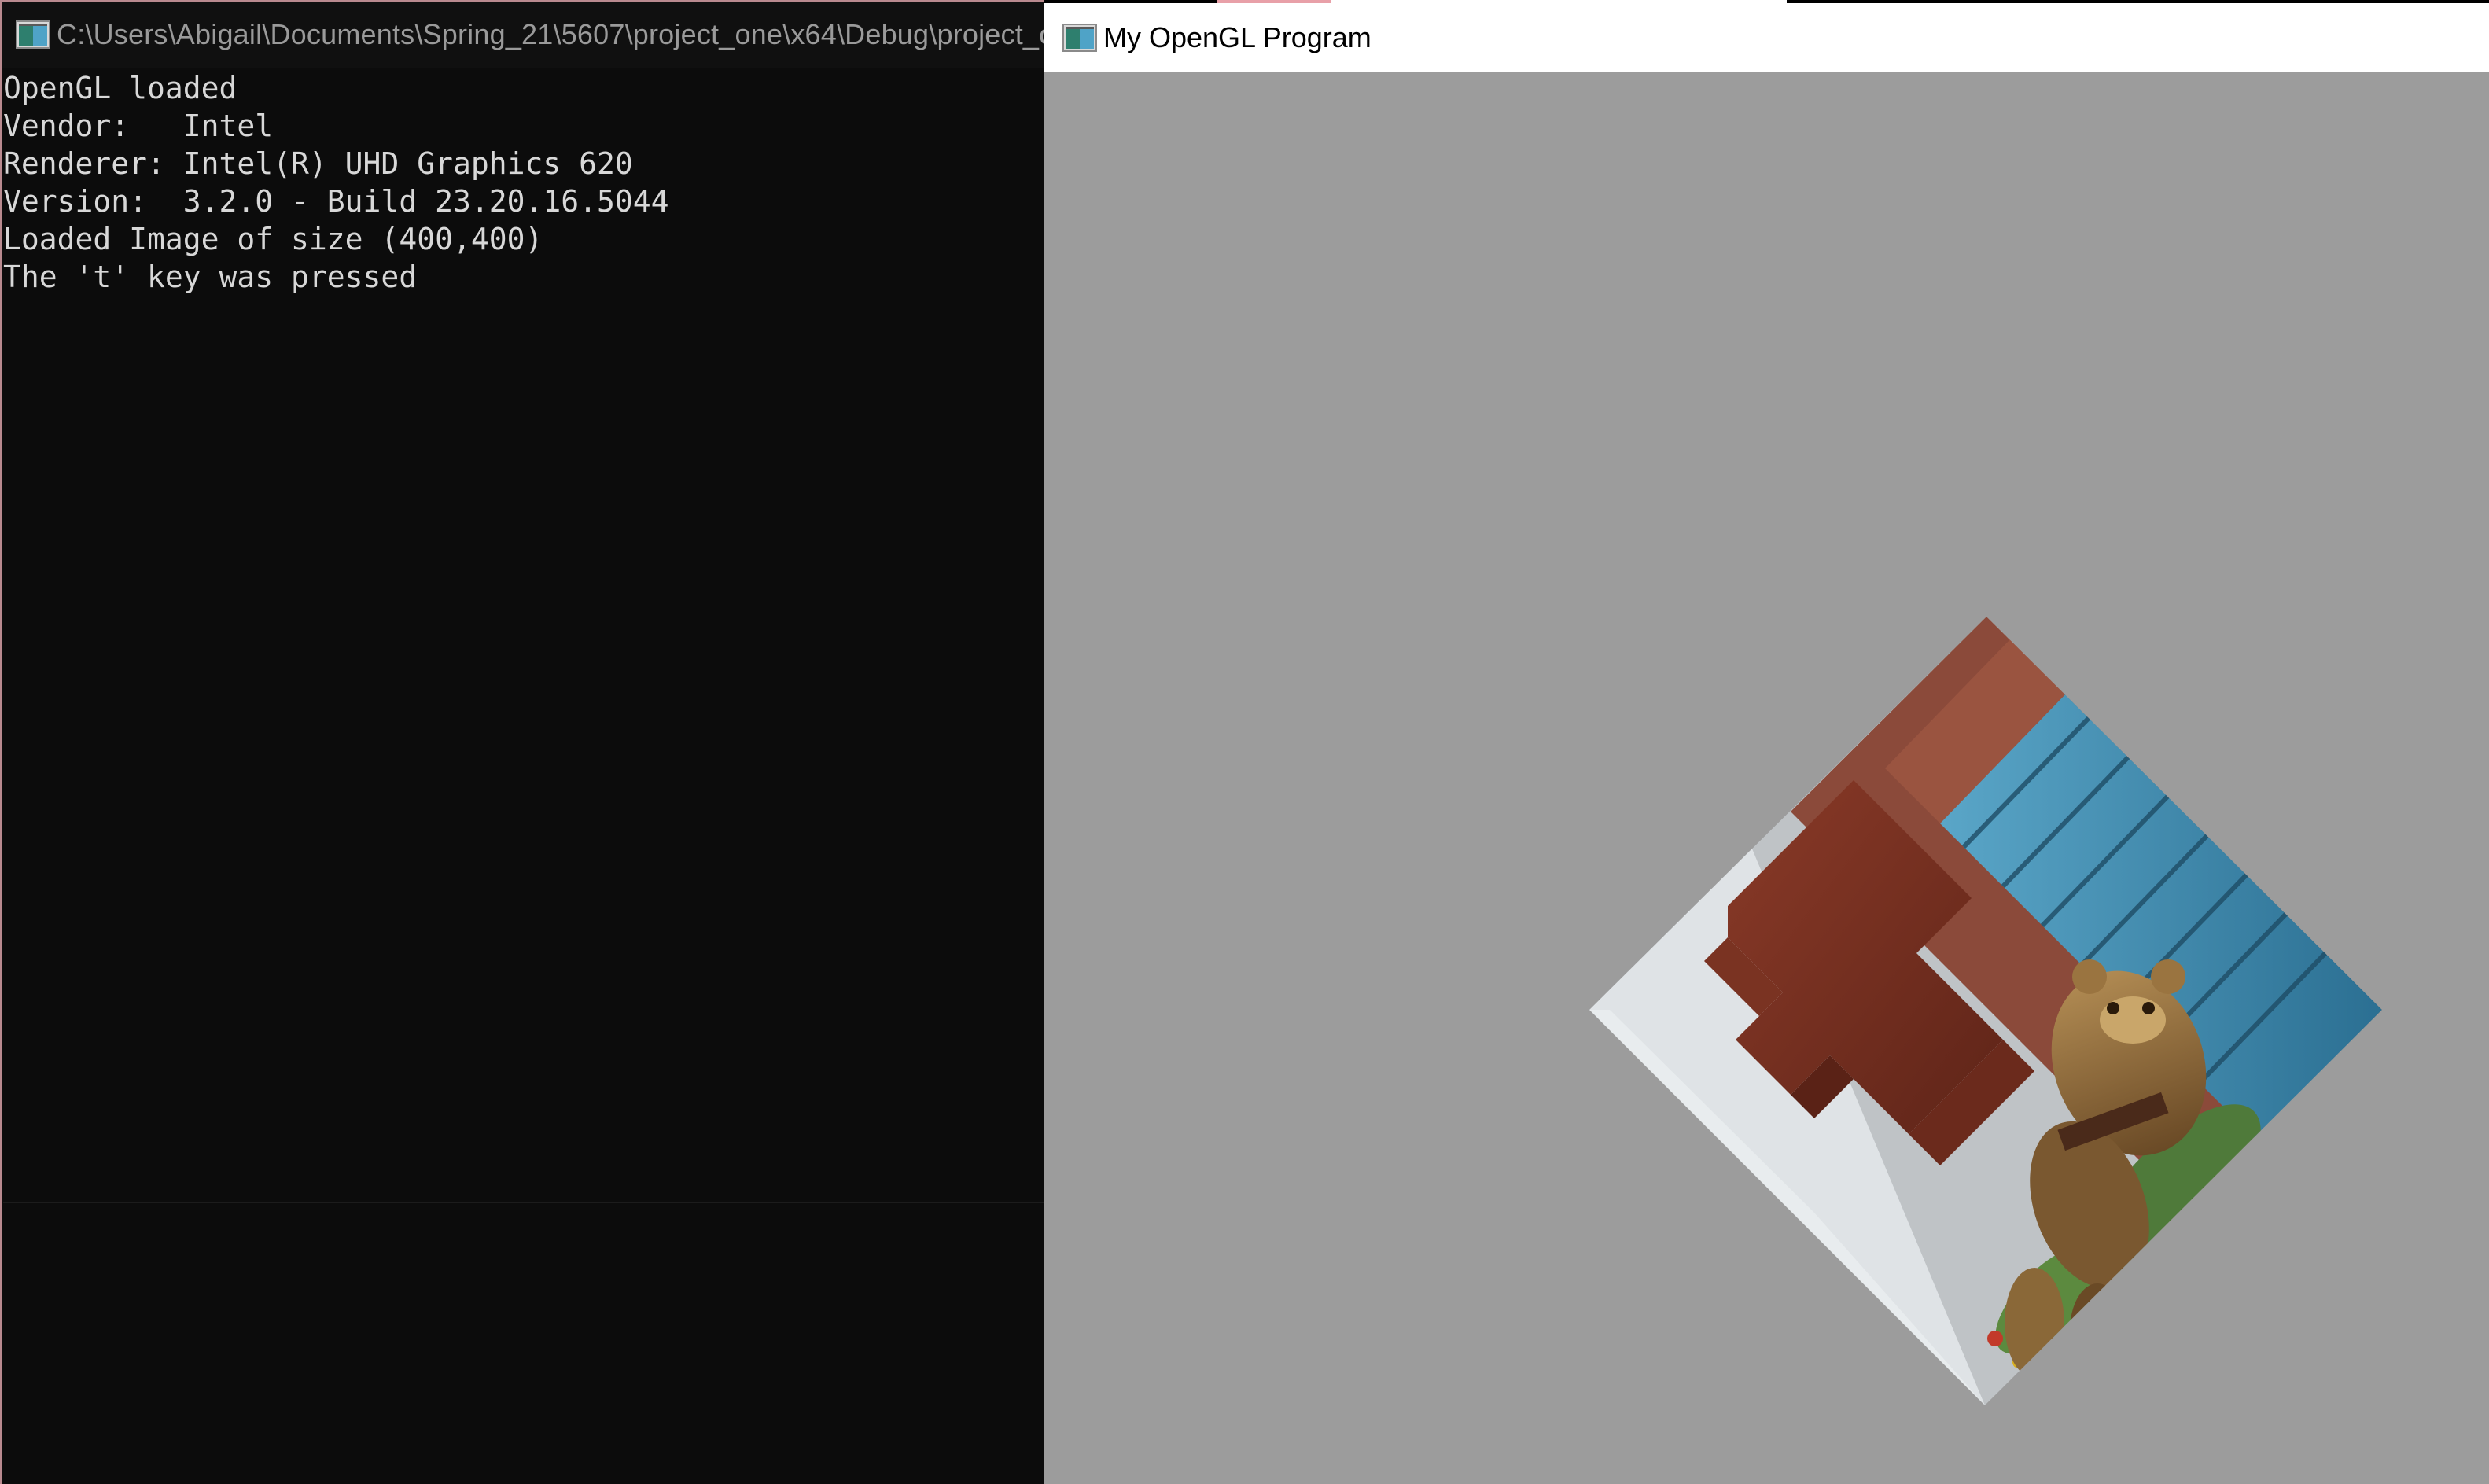 The height and width of the screenshot is (1484, 2489). I want to click on console-line: Version: 3.2.0 - Build 23.20.16.5044, so click(336, 201).